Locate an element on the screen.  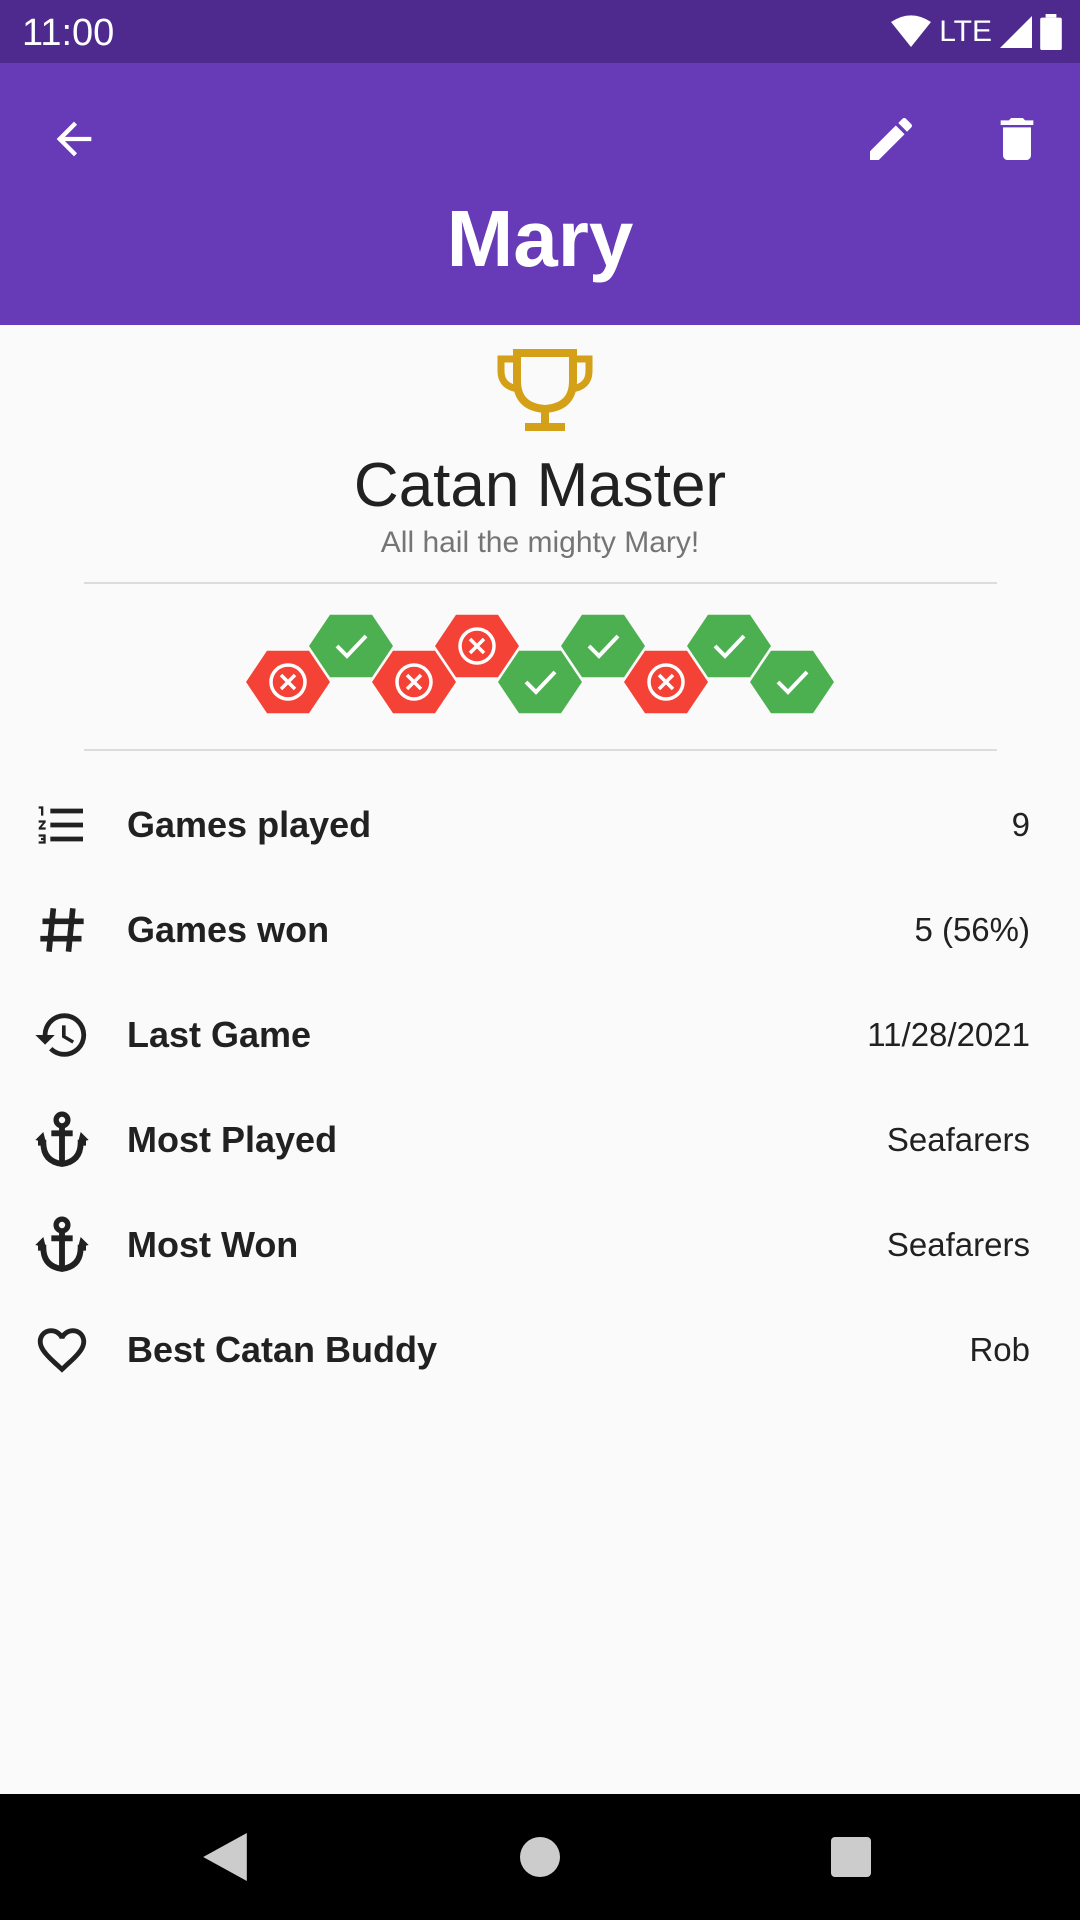
stat-label: Most Won is located at coordinates (213, 1244).